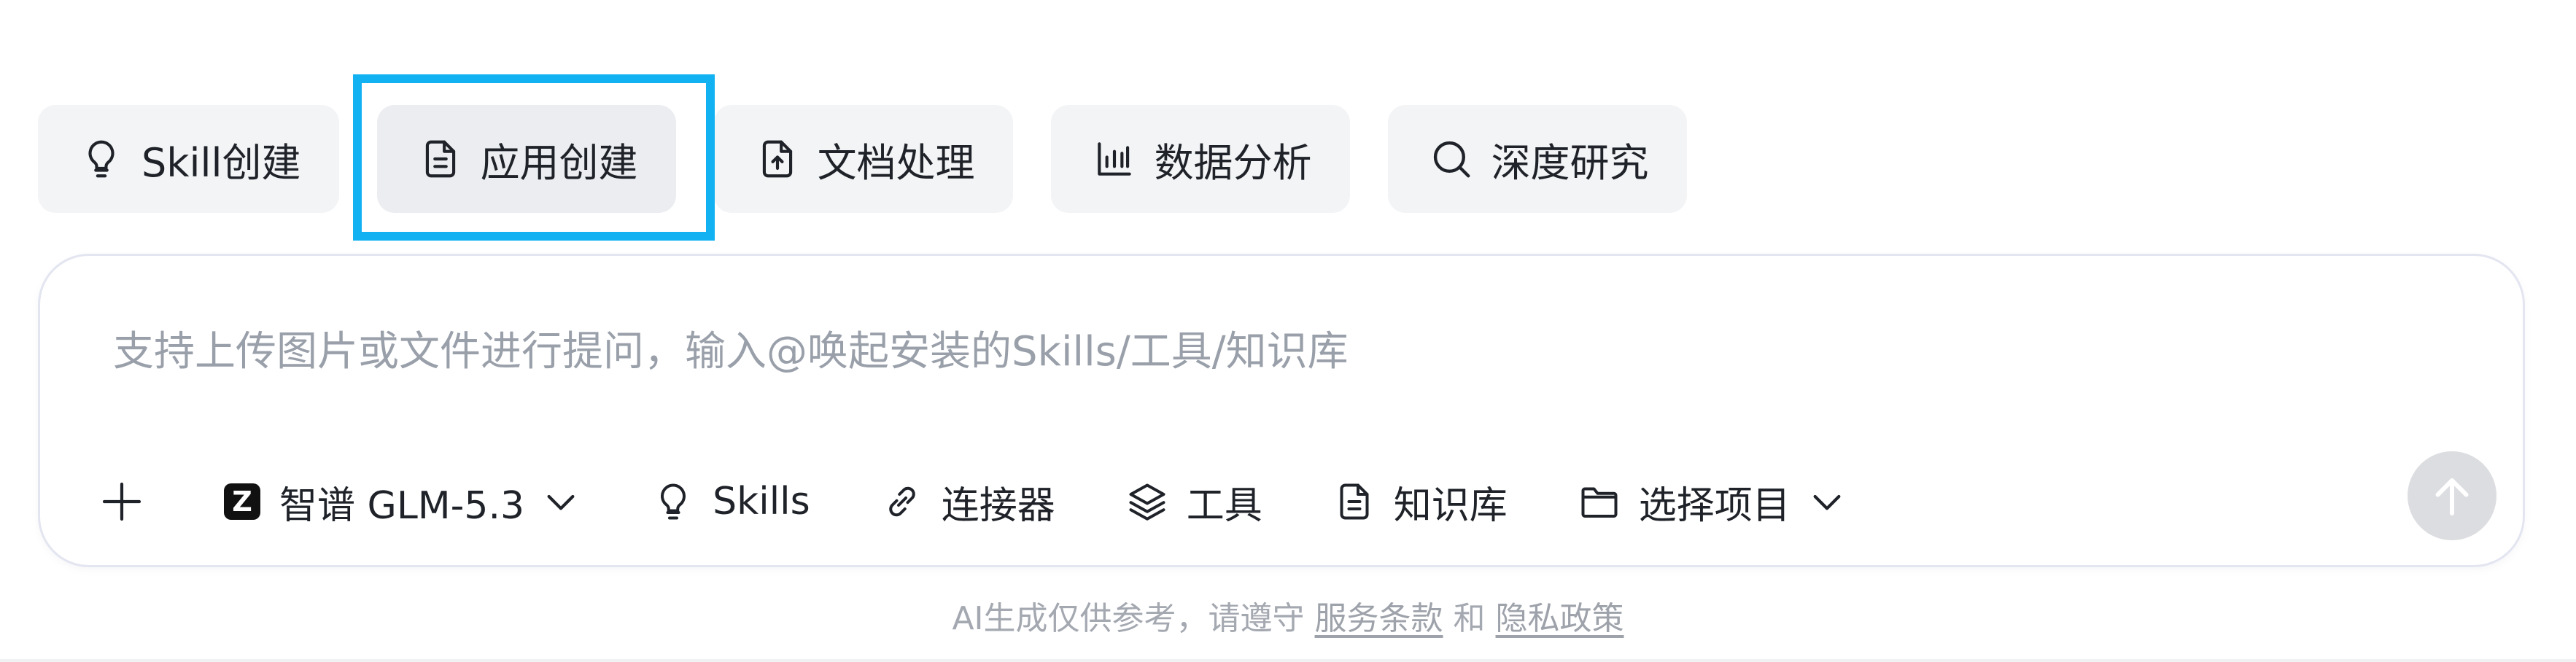 The image size is (2576, 662). I want to click on disclaimer: AI生成仅供参考，请遵守 服务条款 和 隐私政策, so click(1288, 615).